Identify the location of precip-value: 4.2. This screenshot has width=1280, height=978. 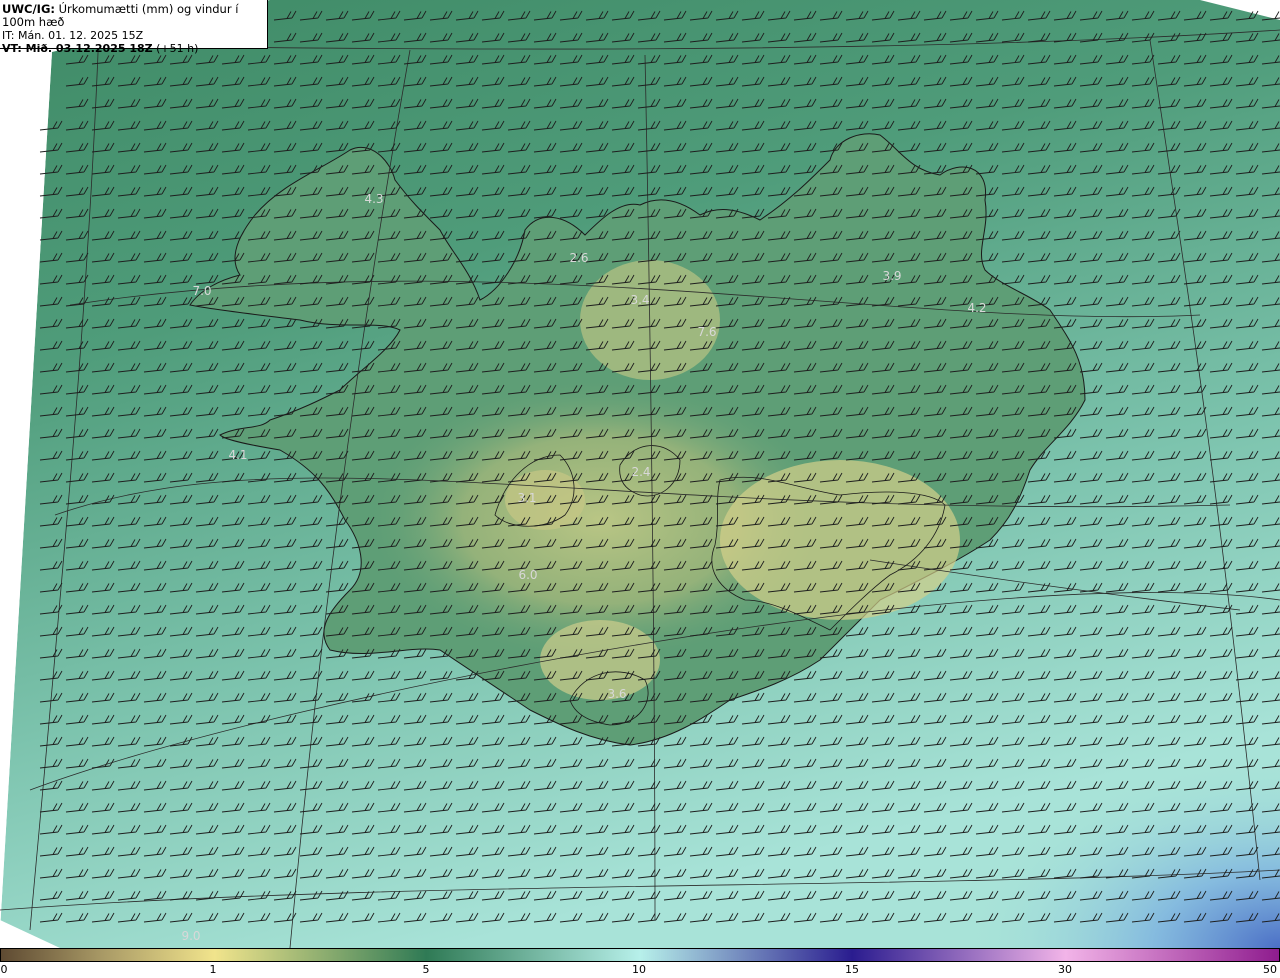
(976, 308).